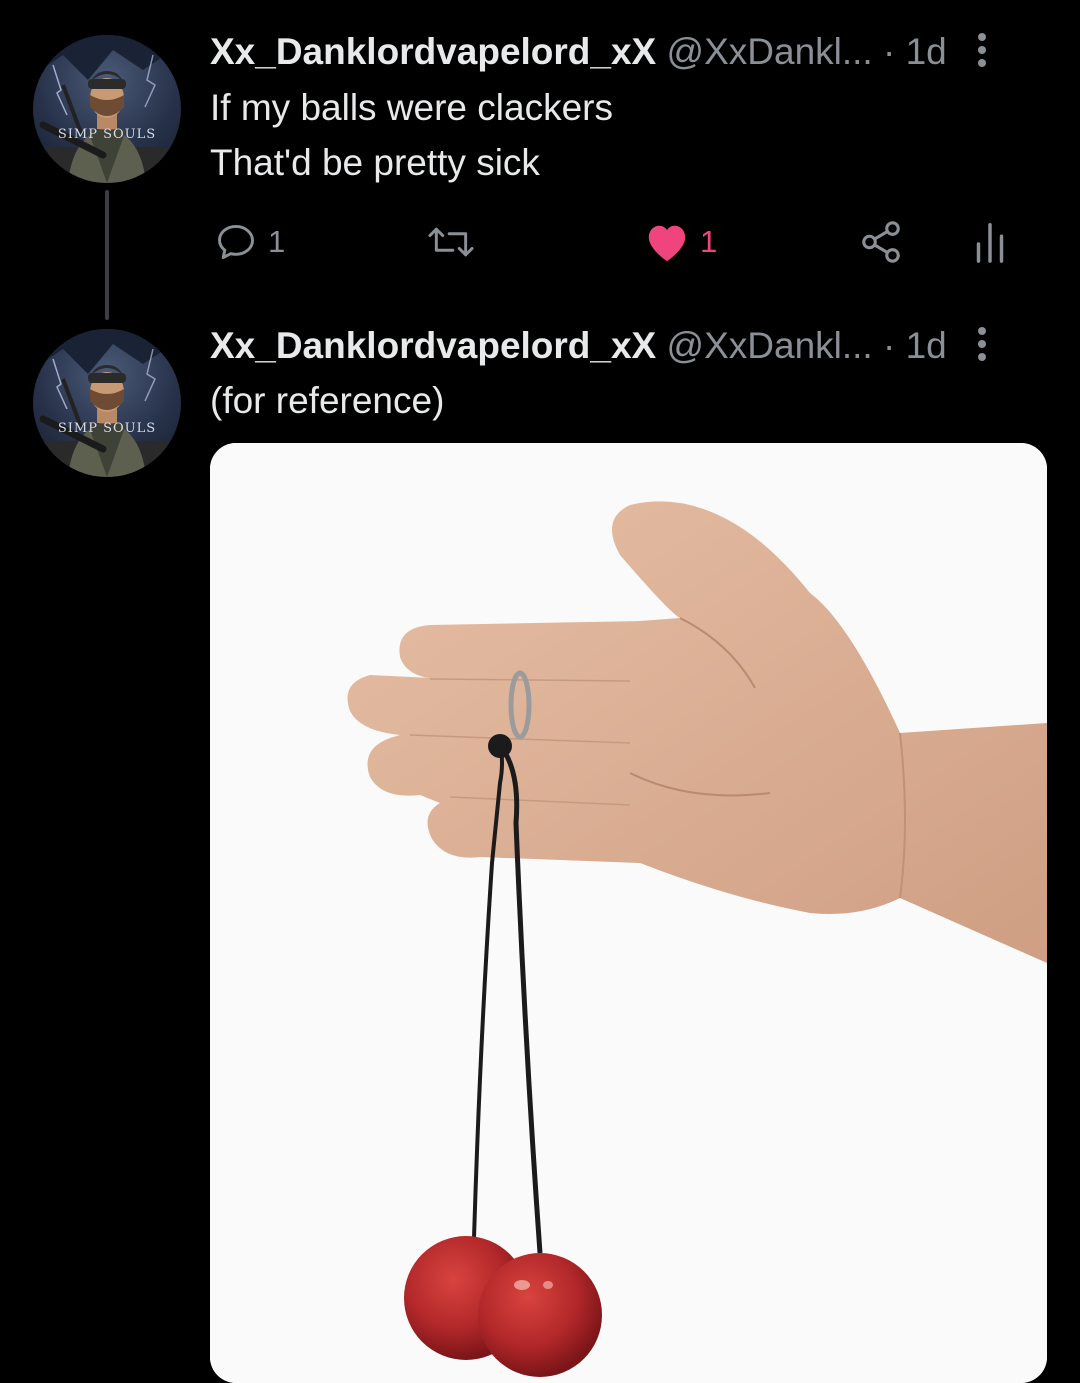 The width and height of the screenshot is (1080, 1383). Describe the element at coordinates (107, 255) in the screenshot. I see `thread-connector-line` at that location.